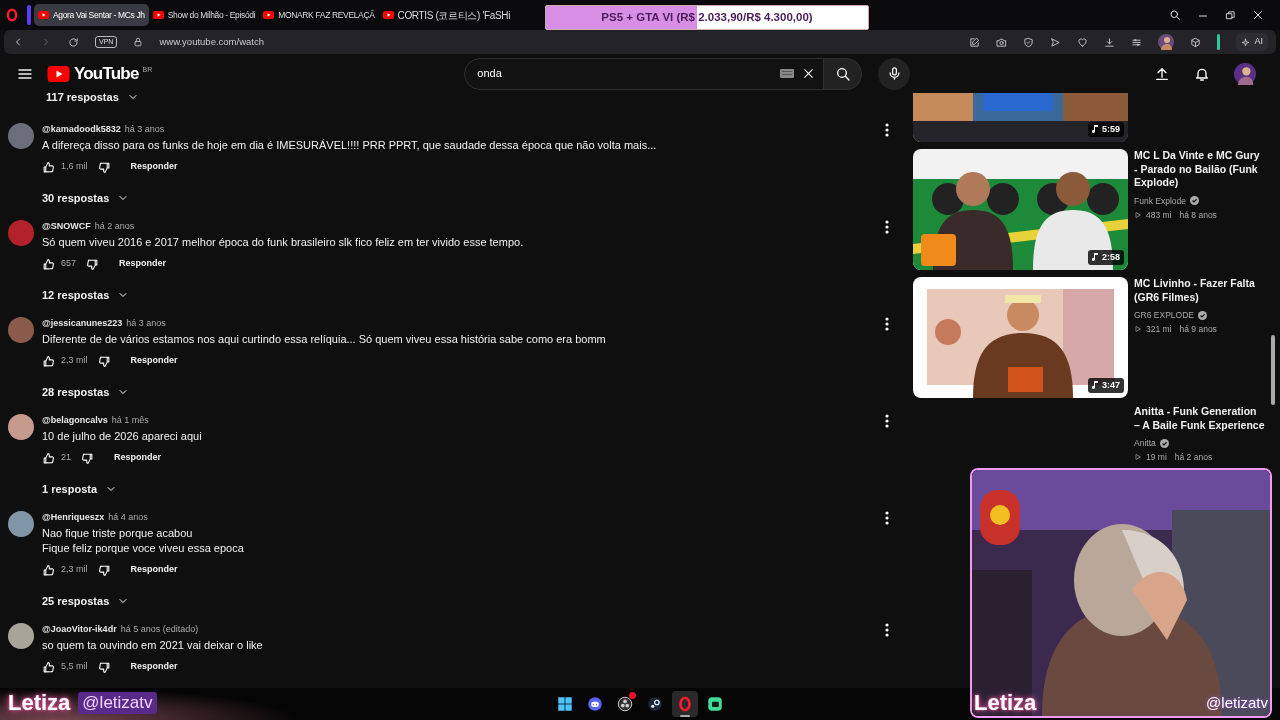 The image size is (1280, 720). Describe the element at coordinates (809, 73) in the screenshot. I see `clear-icon` at that location.